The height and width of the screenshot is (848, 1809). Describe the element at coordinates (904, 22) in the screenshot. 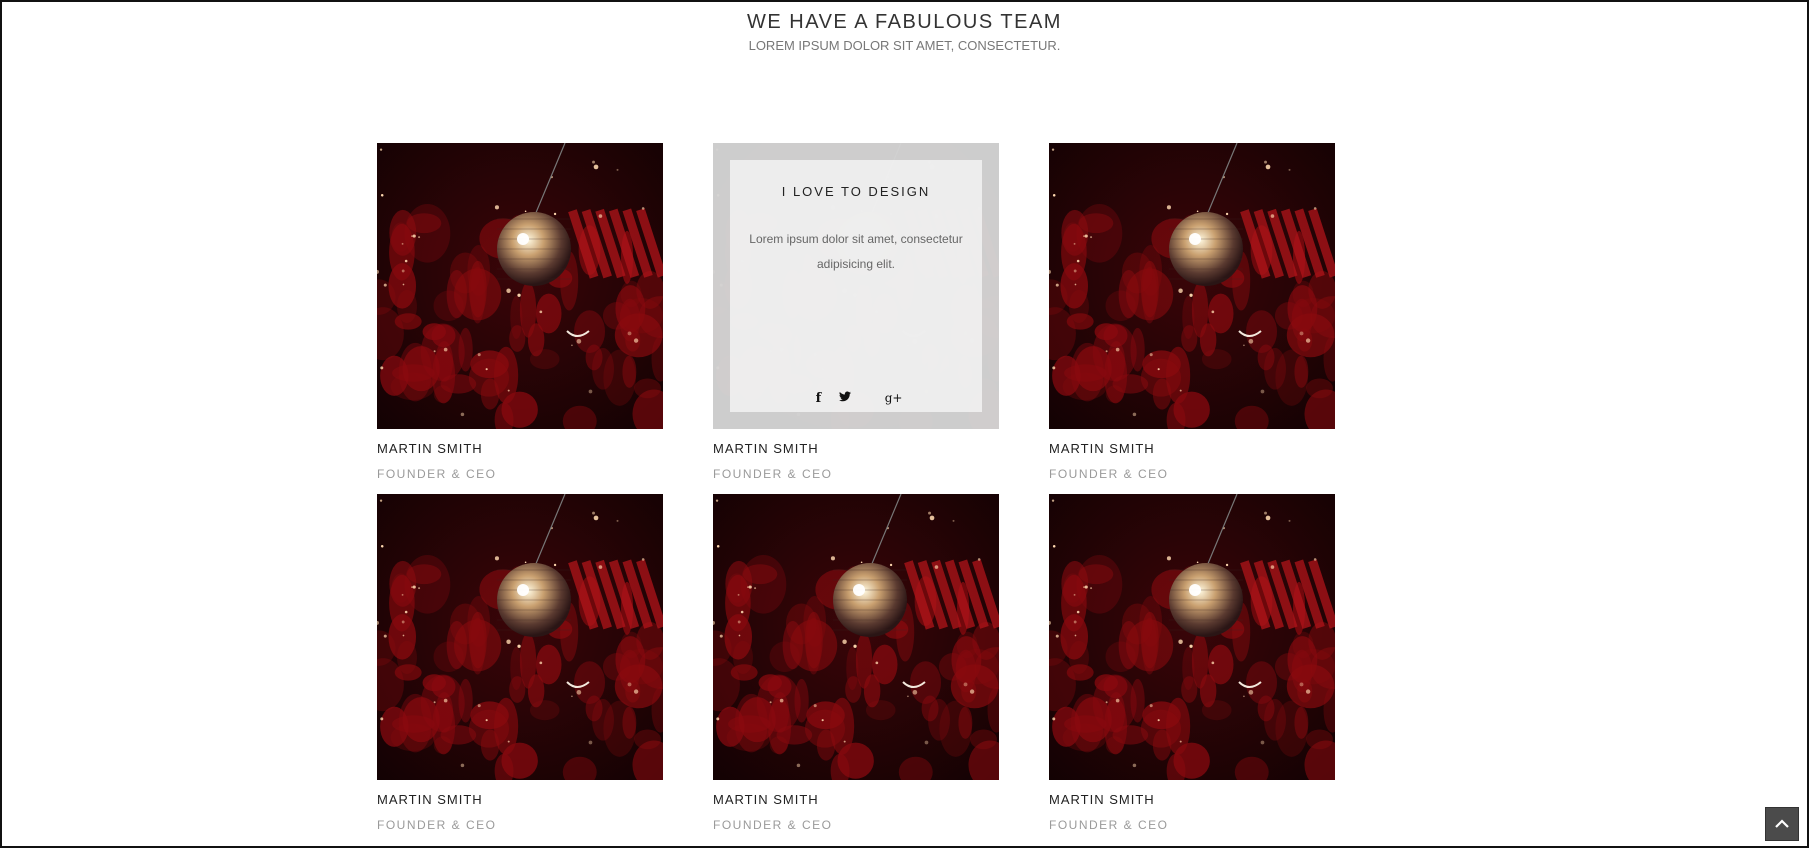

I see `section-title: WE HAVE A FABULOUS TEAM` at that location.